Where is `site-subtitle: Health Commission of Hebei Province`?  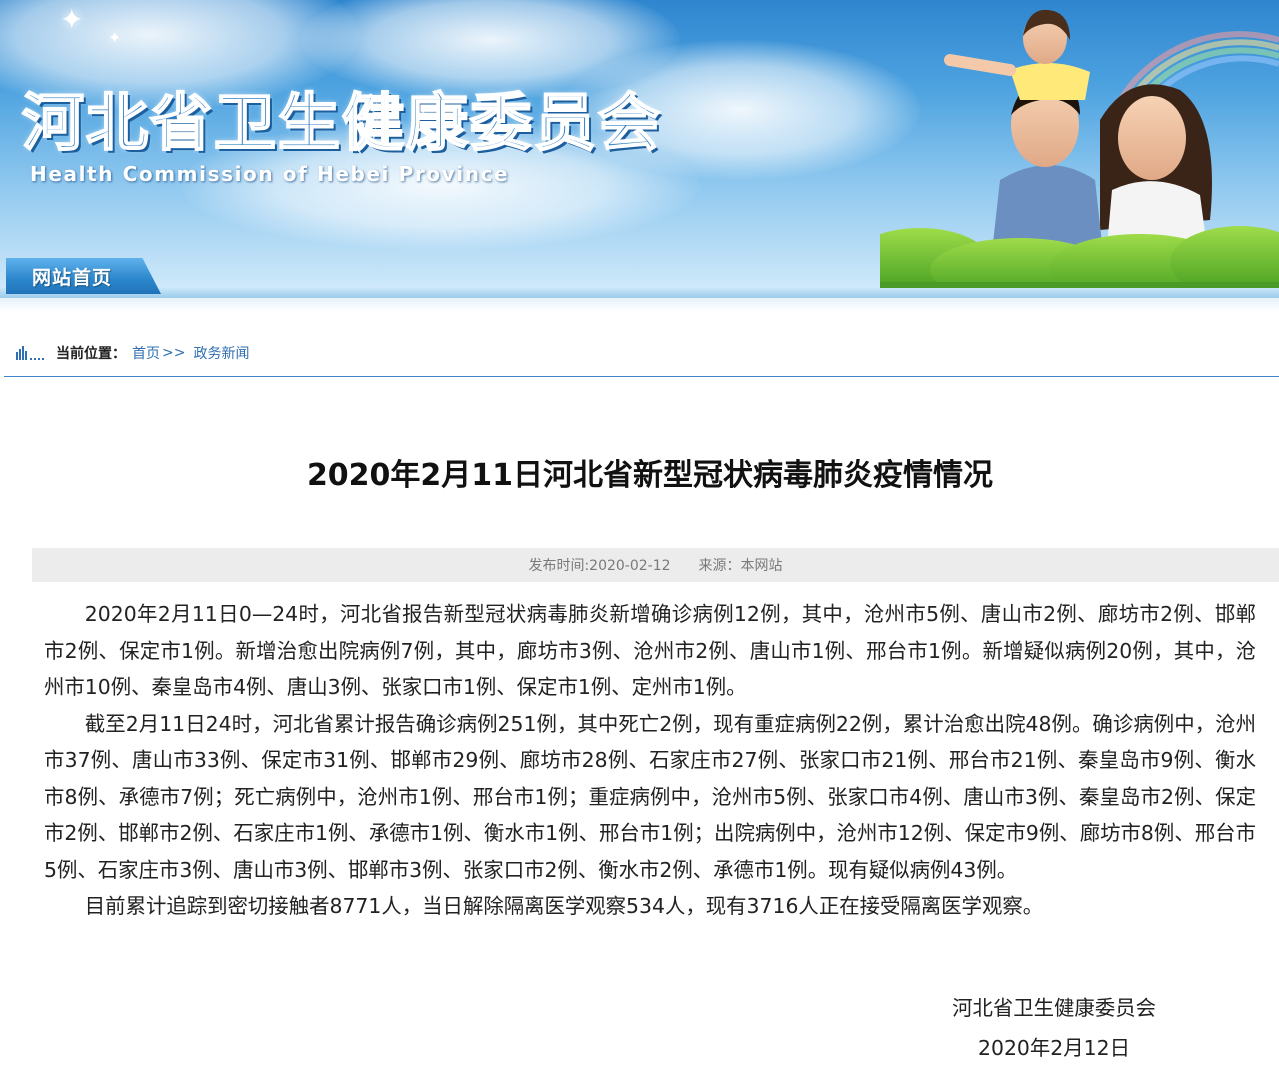
site-subtitle: Health Commission of Hebei Province is located at coordinates (270, 174).